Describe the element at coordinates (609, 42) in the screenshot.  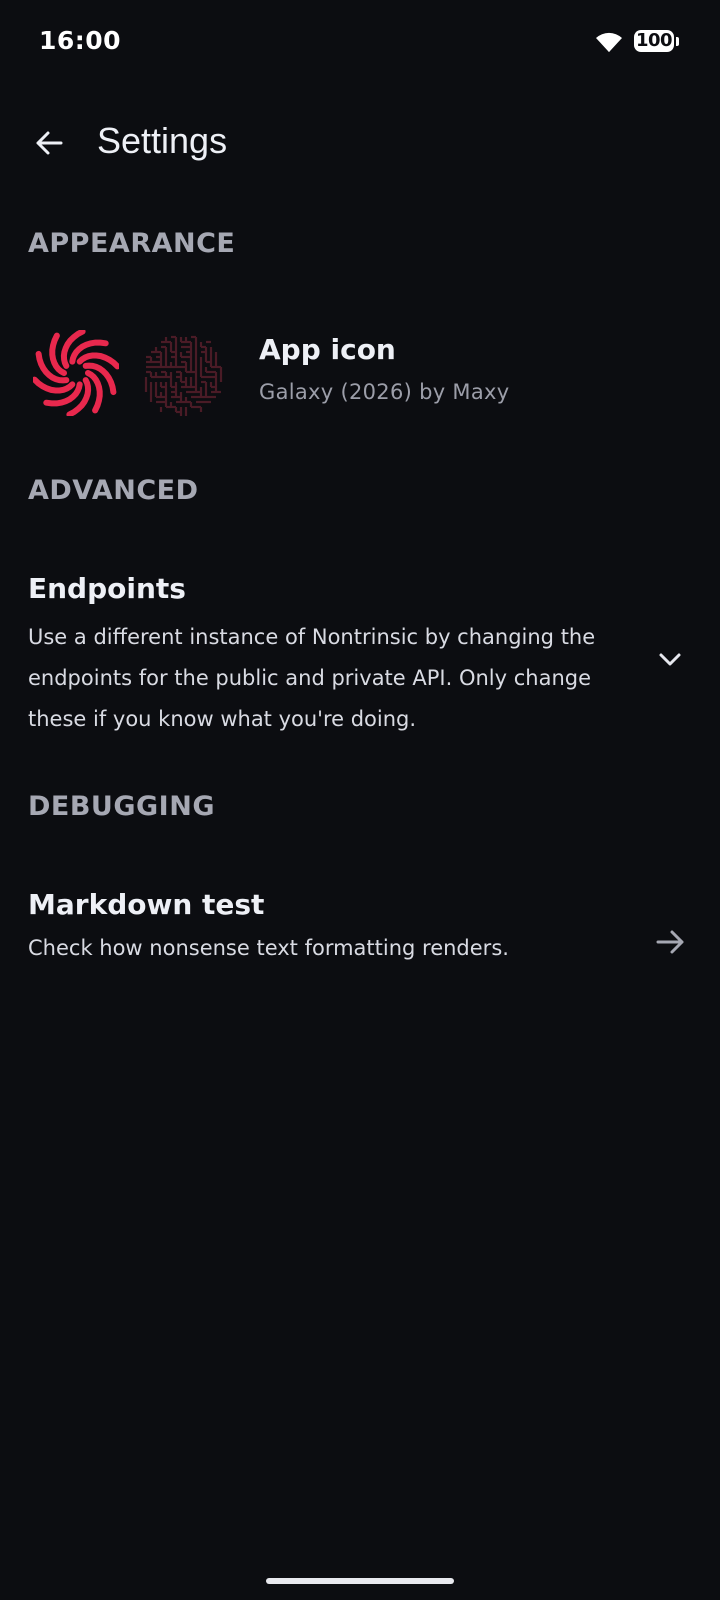
I see `wifi-icon` at that location.